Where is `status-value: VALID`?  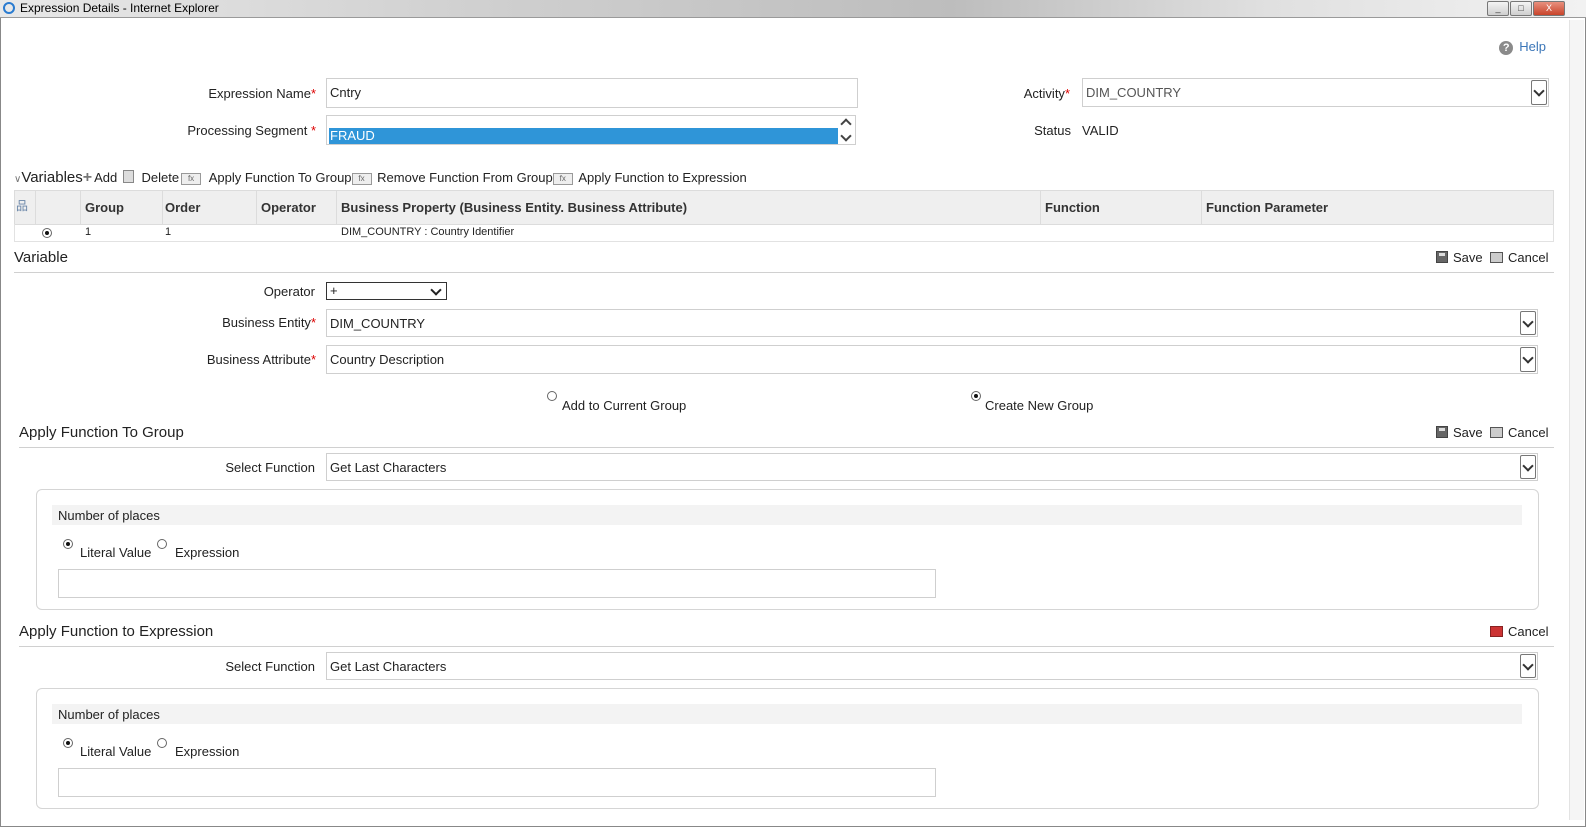 status-value: VALID is located at coordinates (1100, 130).